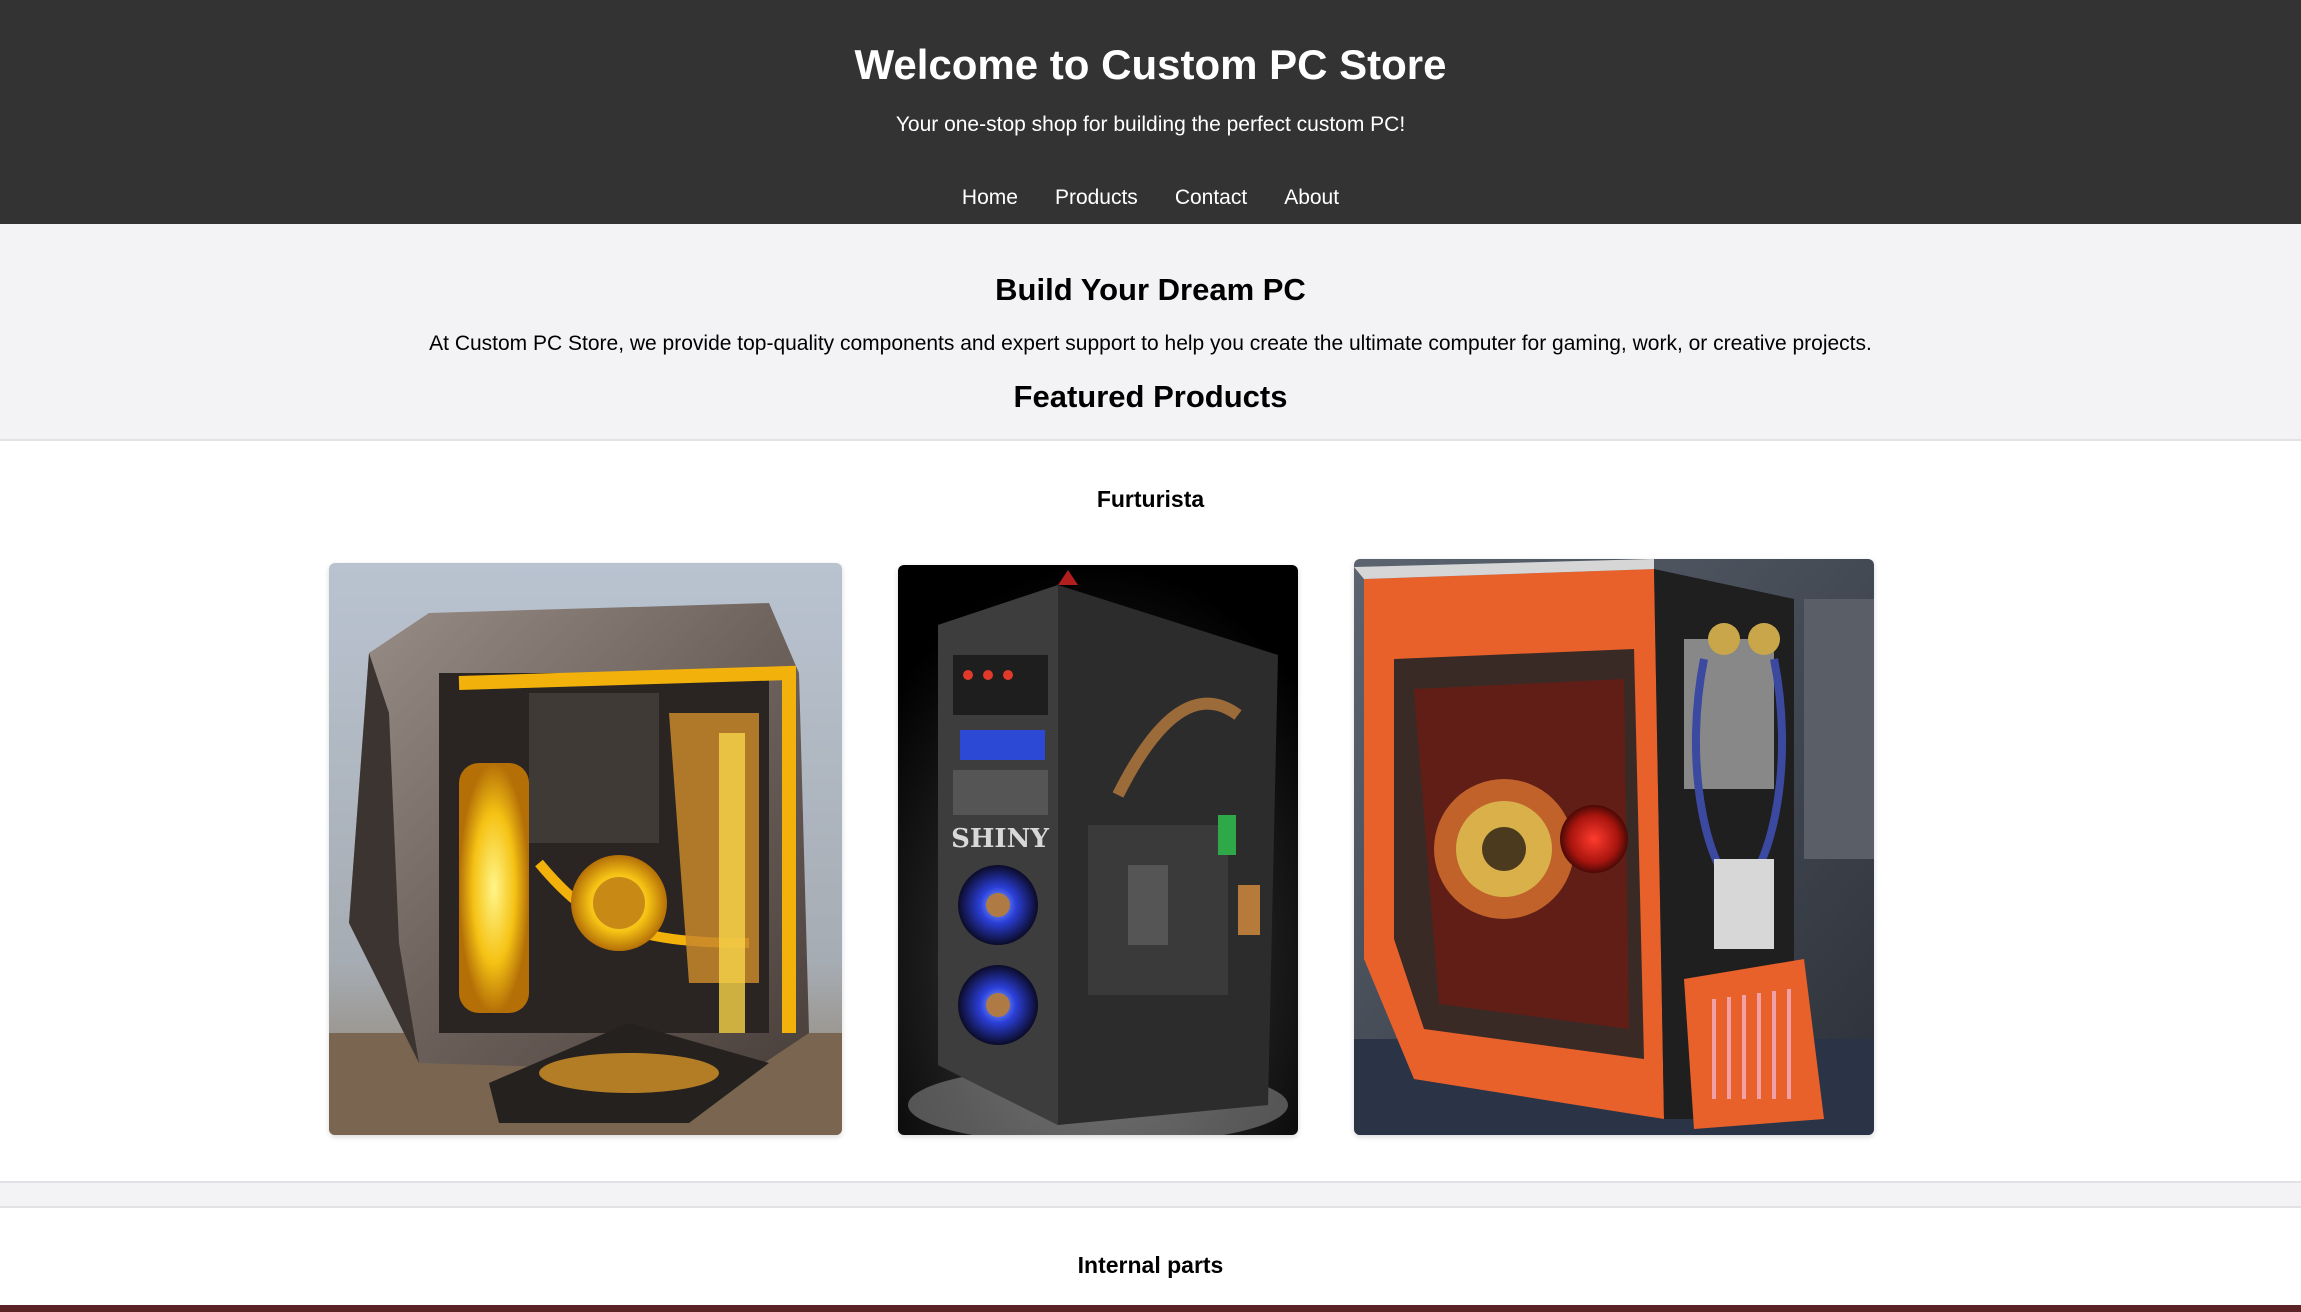 This screenshot has width=2301, height=1312. I want to click on intro-heading: Build Your Dream PC, so click(1150, 289).